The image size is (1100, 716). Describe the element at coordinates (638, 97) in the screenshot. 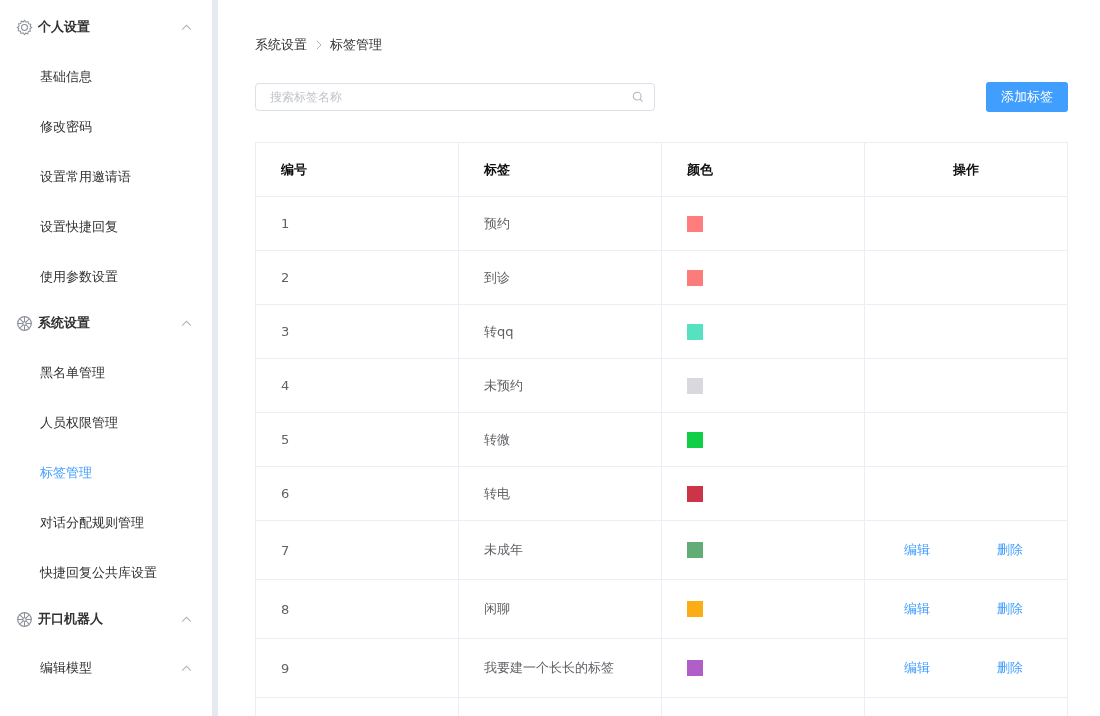

I see `search-icon` at that location.